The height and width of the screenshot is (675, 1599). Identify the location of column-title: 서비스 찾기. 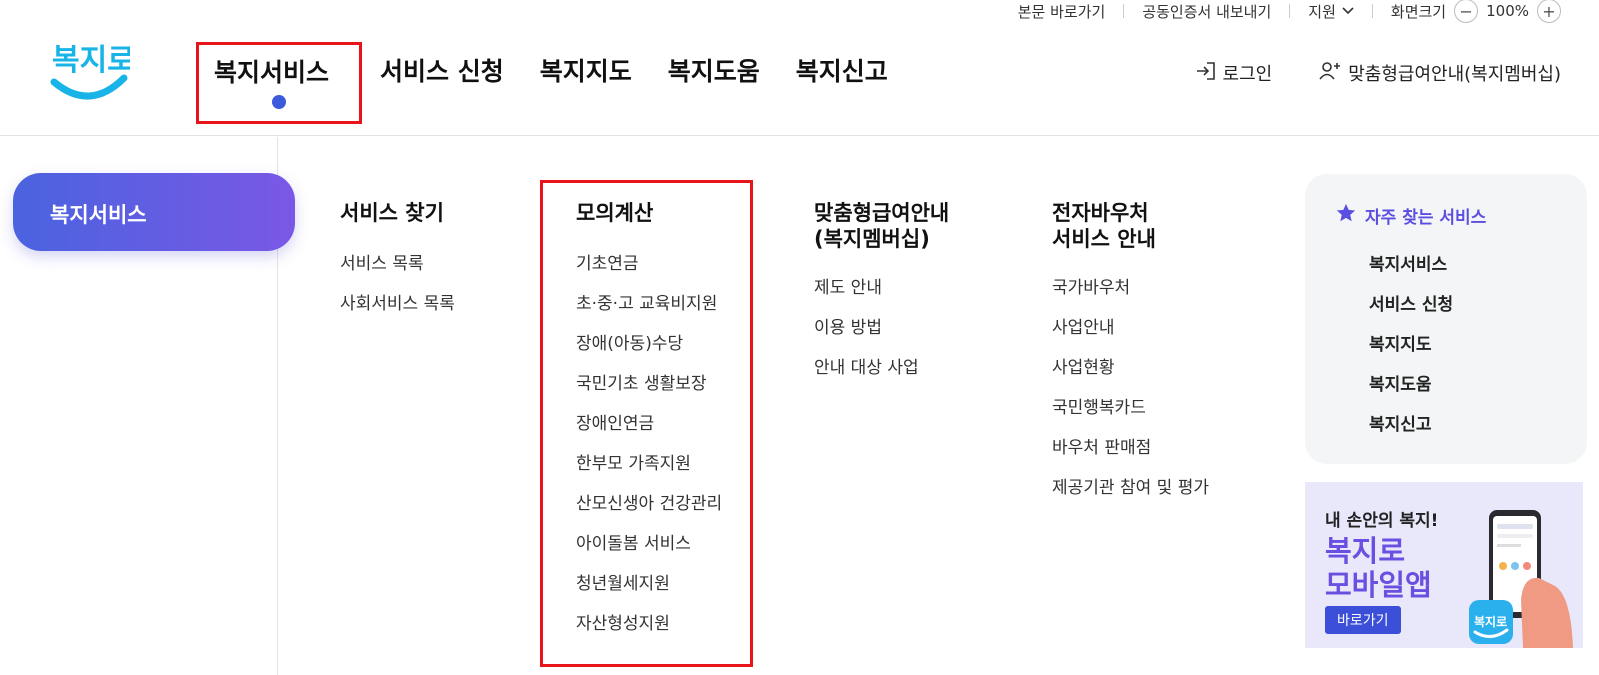
(392, 213).